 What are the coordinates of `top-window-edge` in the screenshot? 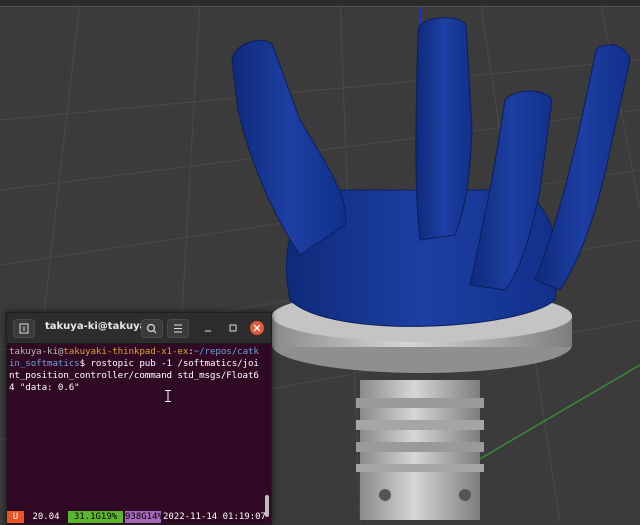 It's located at (320, 3).